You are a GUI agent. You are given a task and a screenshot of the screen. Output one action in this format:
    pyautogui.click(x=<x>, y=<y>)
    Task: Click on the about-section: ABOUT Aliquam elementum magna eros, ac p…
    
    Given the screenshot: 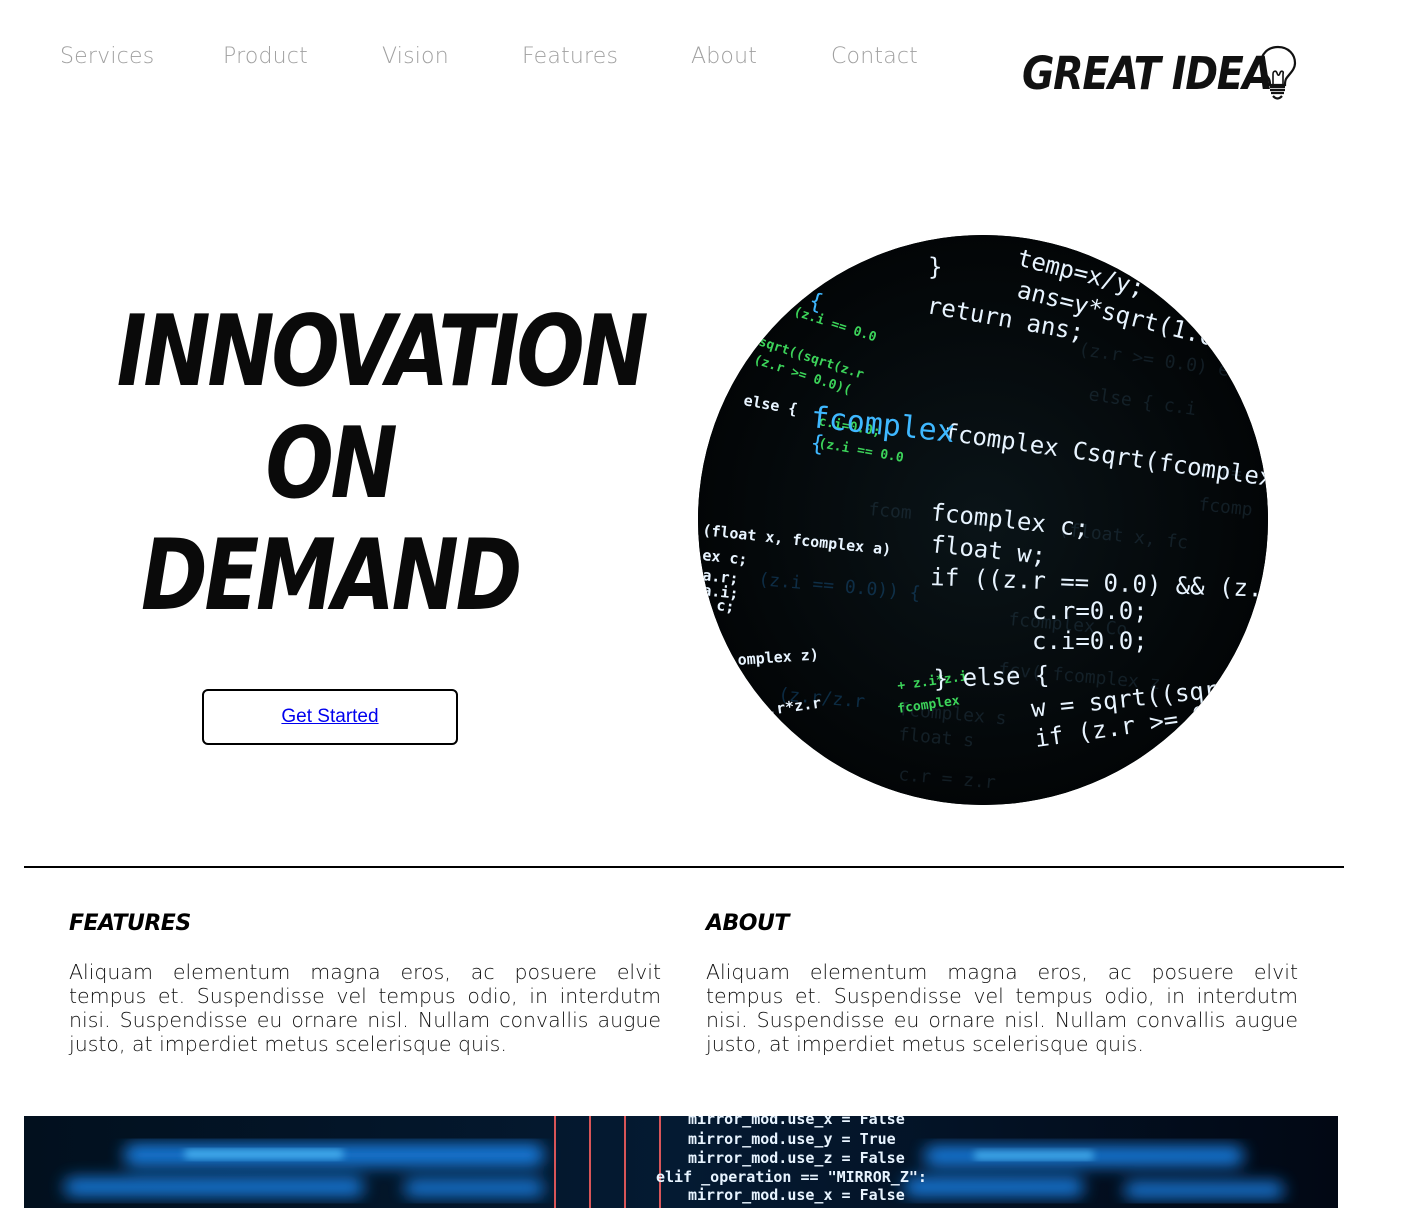 What is the action you would take?
    pyautogui.click(x=1002, y=982)
    